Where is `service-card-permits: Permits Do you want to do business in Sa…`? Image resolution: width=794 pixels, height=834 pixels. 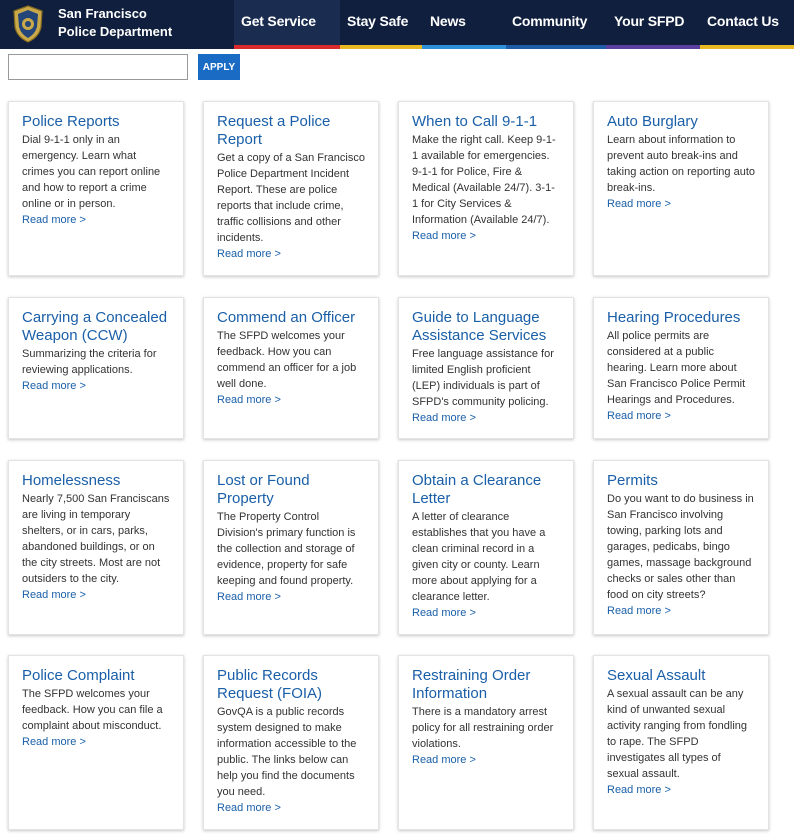 service-card-permits: Permits Do you want to do business in Sa… is located at coordinates (681, 547).